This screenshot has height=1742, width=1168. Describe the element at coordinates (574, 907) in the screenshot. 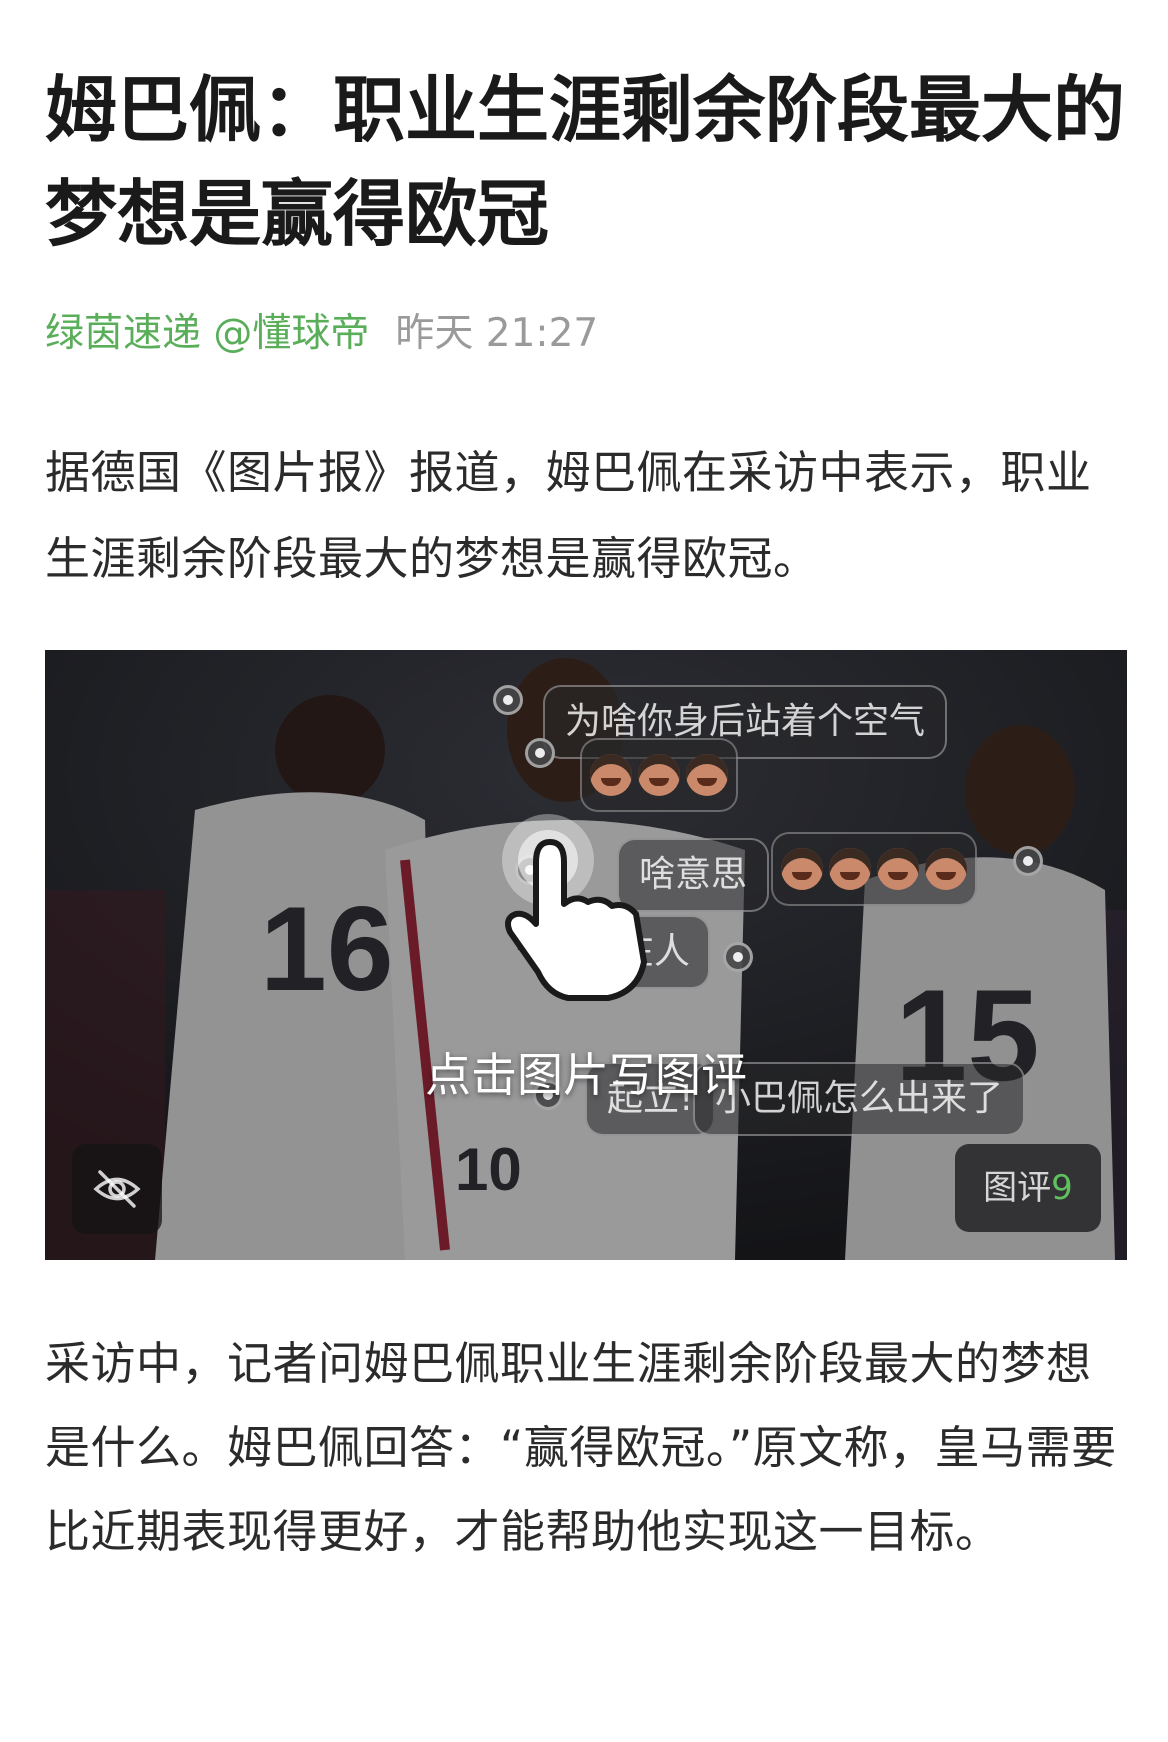

I see `tap-hand-icon` at that location.